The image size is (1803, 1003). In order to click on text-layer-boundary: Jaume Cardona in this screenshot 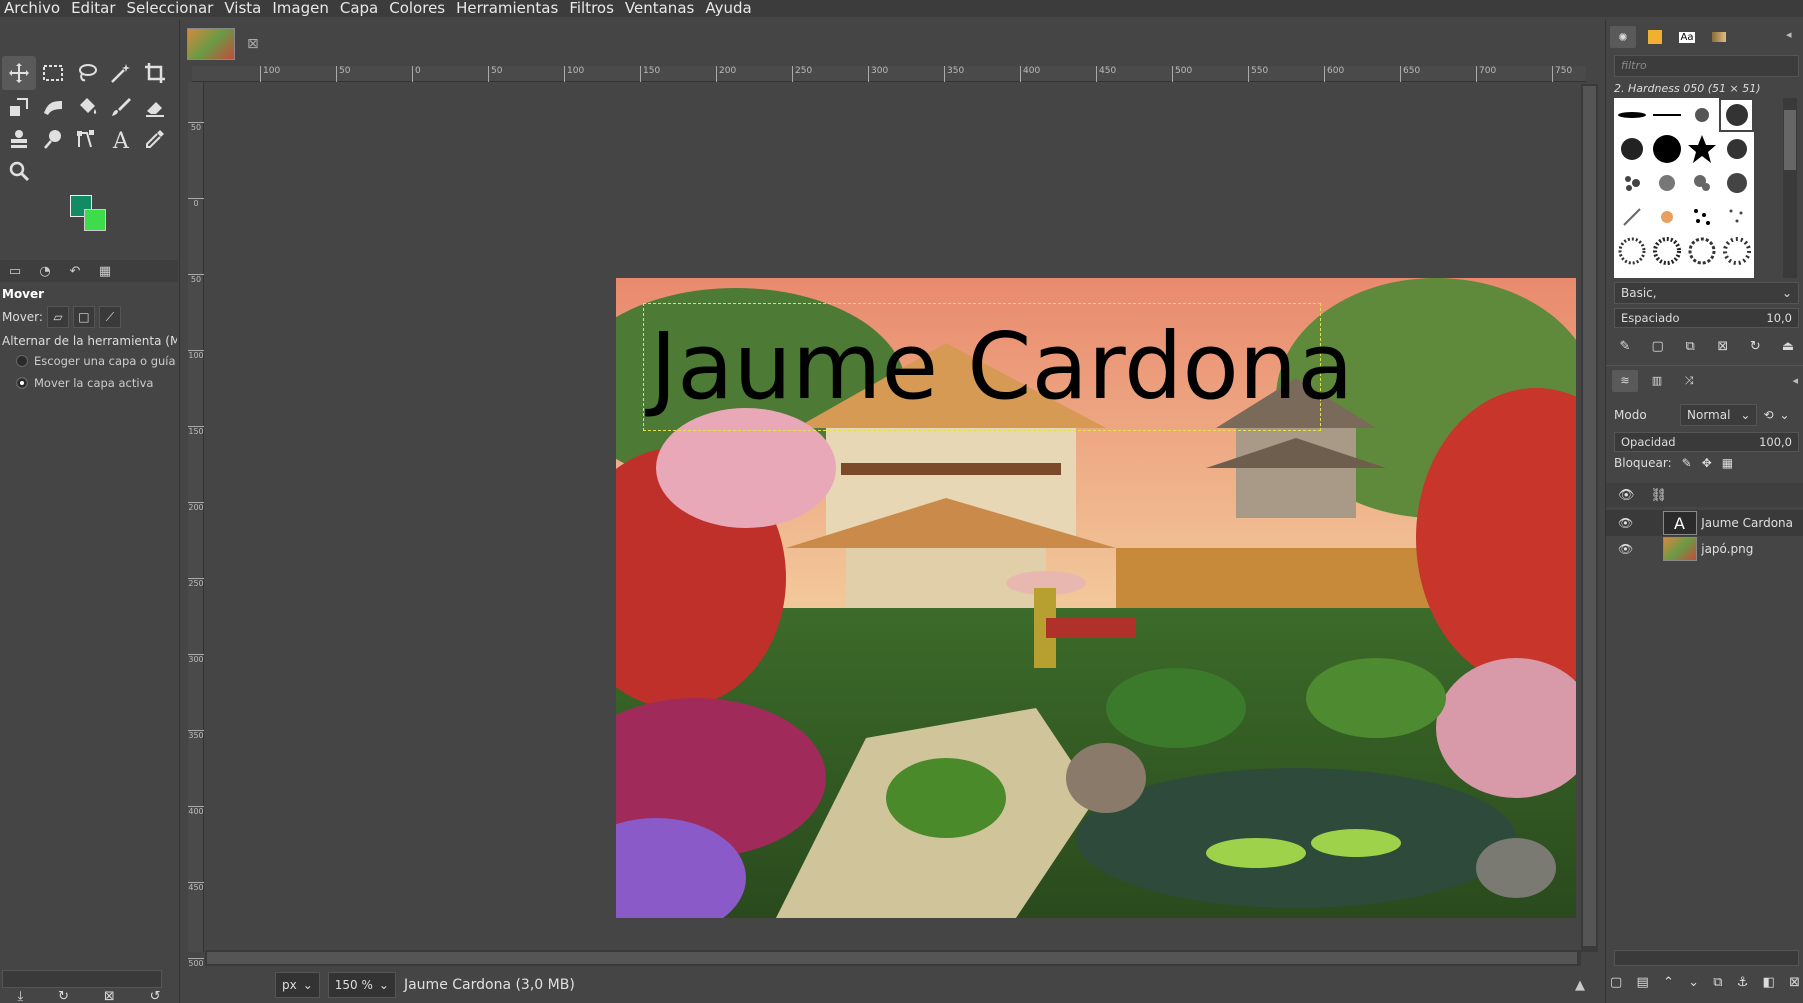, I will do `click(998, 367)`.